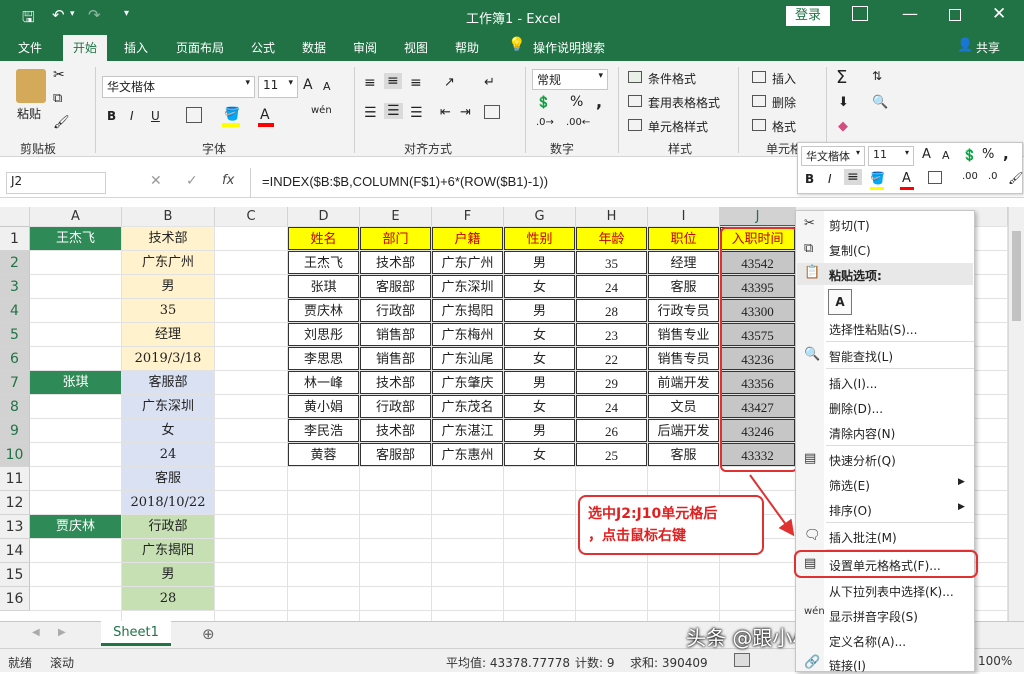 The height and width of the screenshot is (674, 1024). What do you see at coordinates (28, 19) in the screenshot?
I see `save-icon: 🖫` at bounding box center [28, 19].